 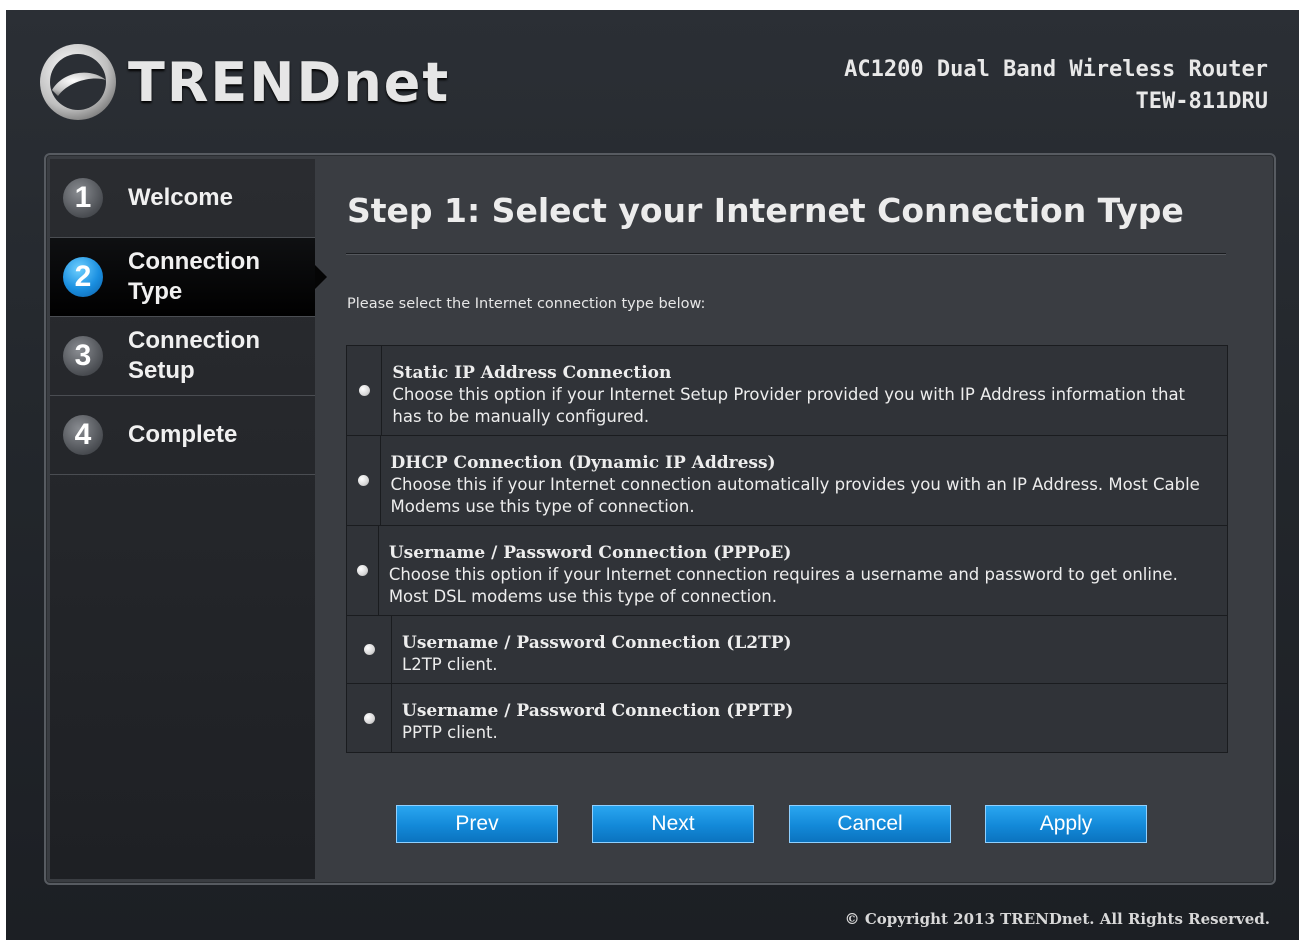 I want to click on title-divider, so click(x=786, y=254).